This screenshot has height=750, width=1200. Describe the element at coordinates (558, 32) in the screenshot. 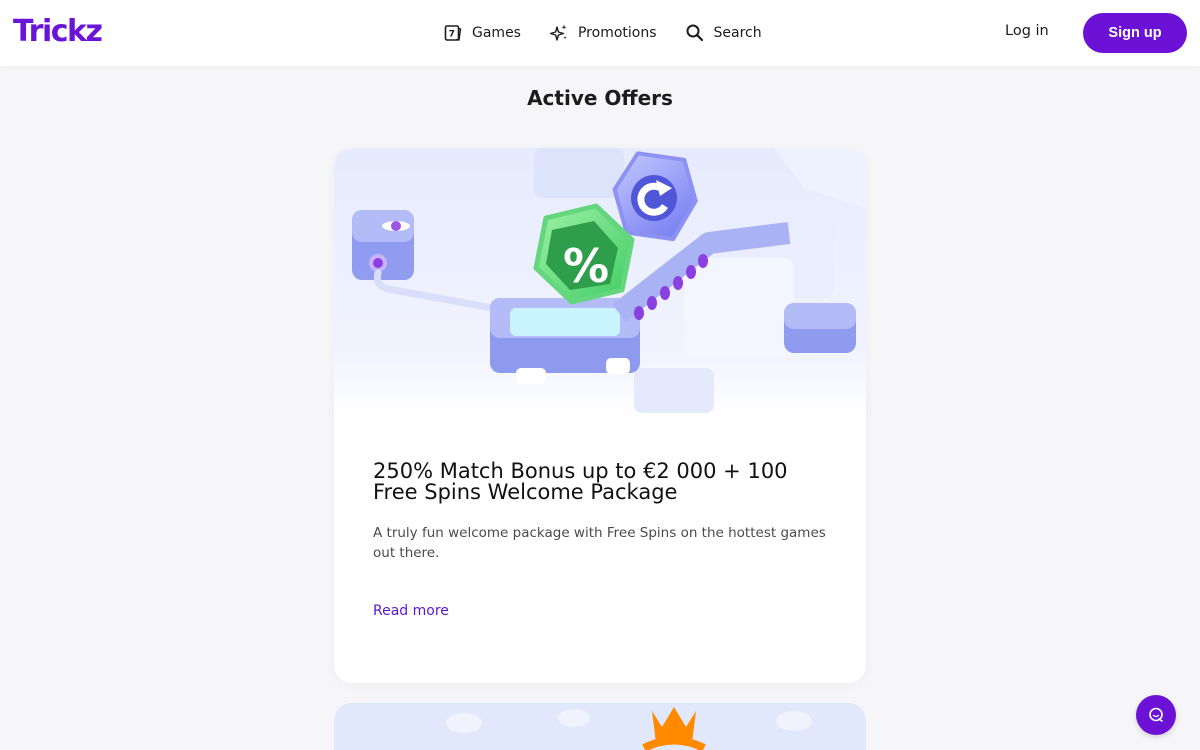

I see `sparkle-icon` at that location.